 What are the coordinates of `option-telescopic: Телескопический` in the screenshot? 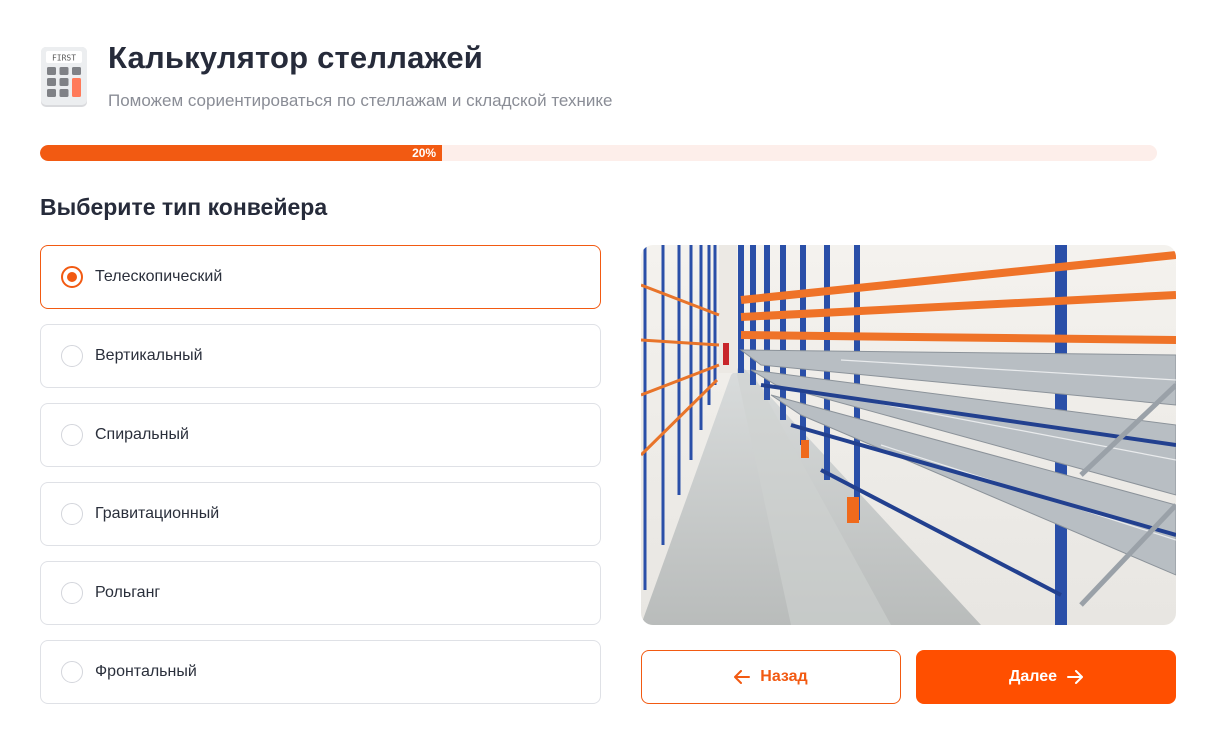 It's located at (320, 277).